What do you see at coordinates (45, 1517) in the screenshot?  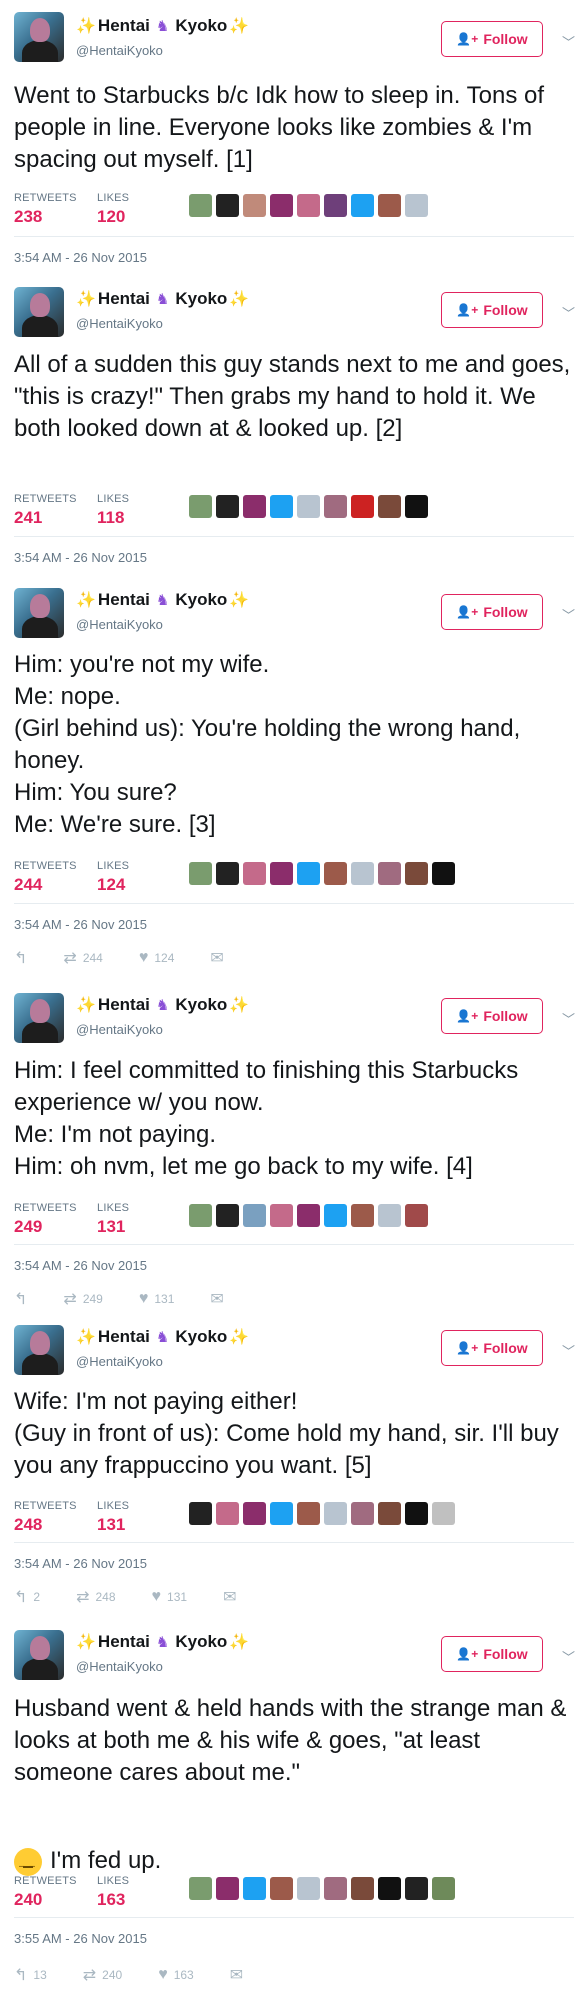 I see `retweets-stat: RETWEETS 248` at bounding box center [45, 1517].